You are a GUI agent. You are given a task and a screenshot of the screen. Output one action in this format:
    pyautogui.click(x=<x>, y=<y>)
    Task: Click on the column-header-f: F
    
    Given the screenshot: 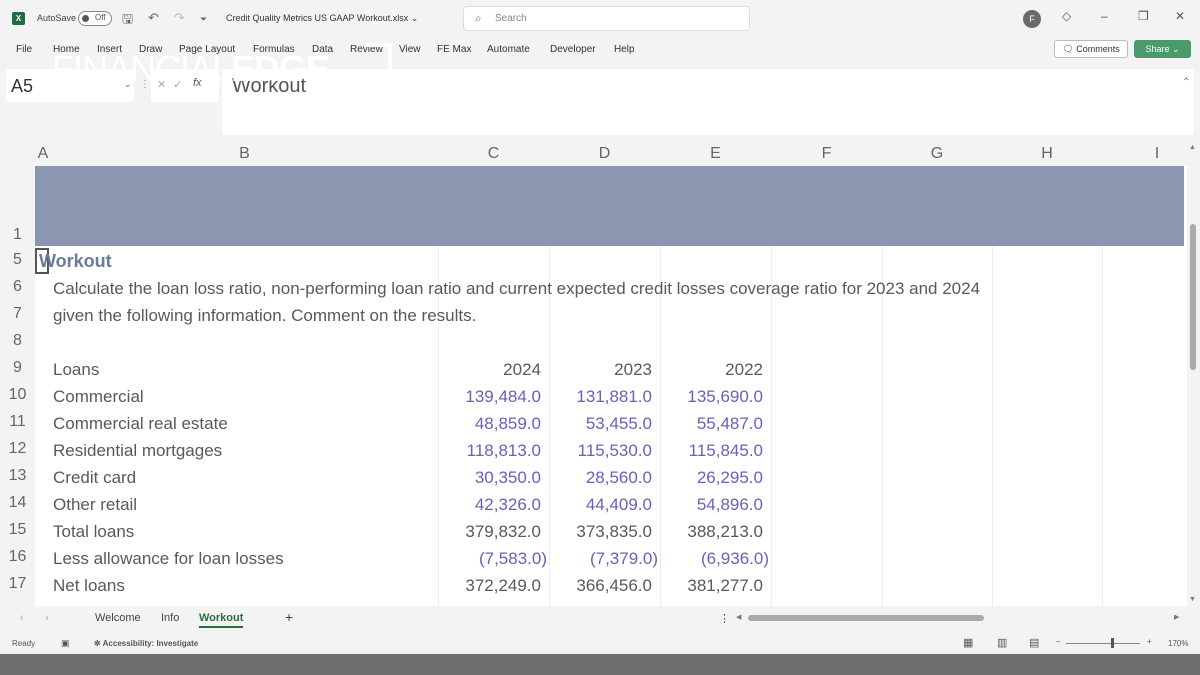 What is the action you would take?
    pyautogui.click(x=826, y=154)
    